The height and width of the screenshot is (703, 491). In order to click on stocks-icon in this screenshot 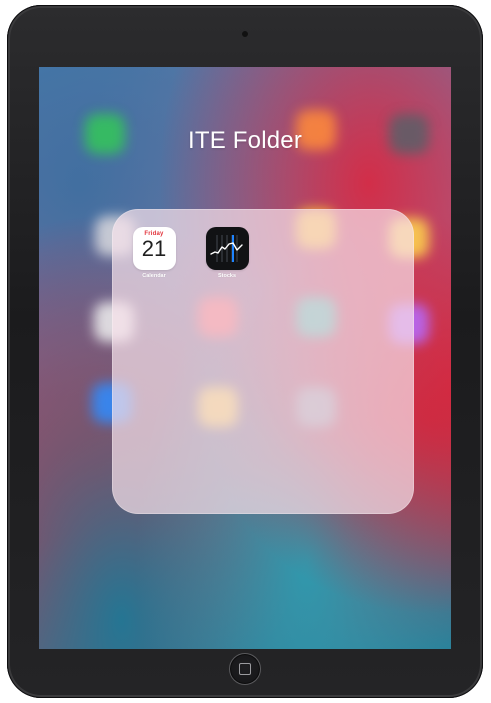, I will do `click(227, 248)`.